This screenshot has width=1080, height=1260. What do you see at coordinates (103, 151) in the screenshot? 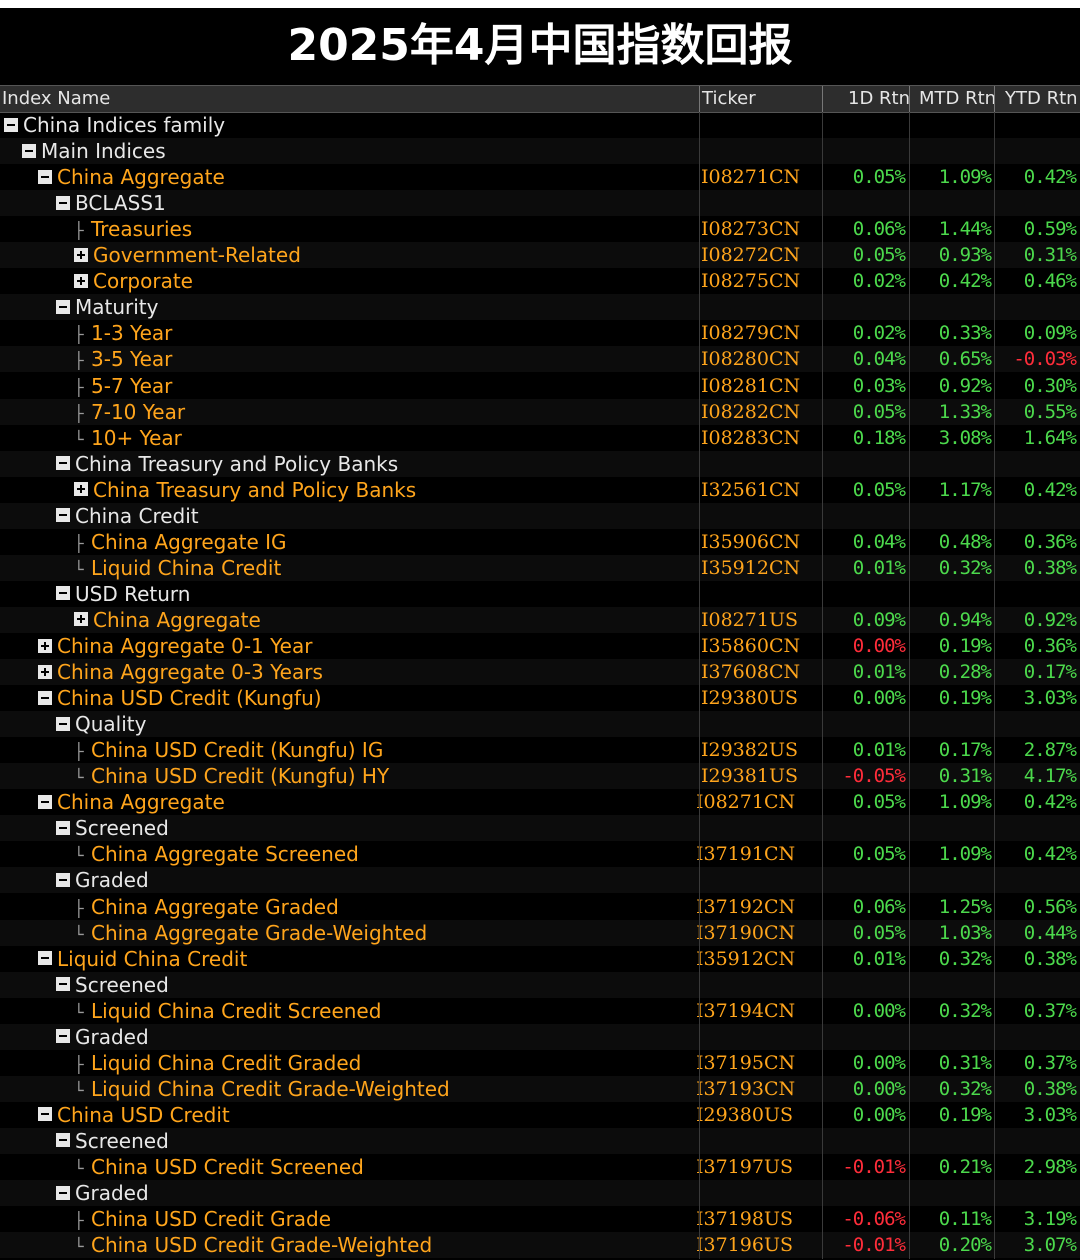
I see `index-name-label: Main Indices` at bounding box center [103, 151].